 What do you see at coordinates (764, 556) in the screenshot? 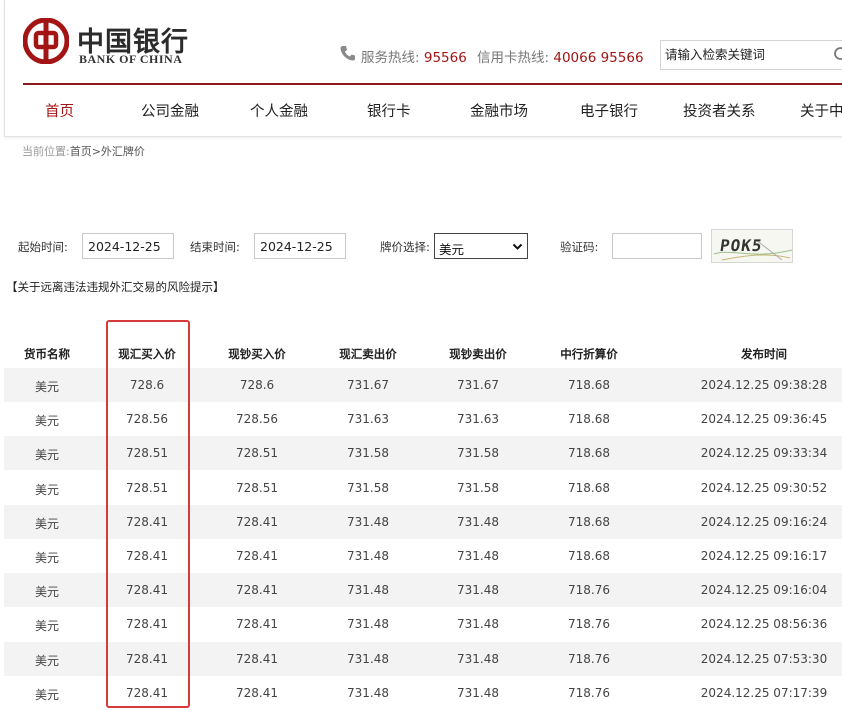
I see `cell-publish-time: 2024.12.25 09:16:17` at bounding box center [764, 556].